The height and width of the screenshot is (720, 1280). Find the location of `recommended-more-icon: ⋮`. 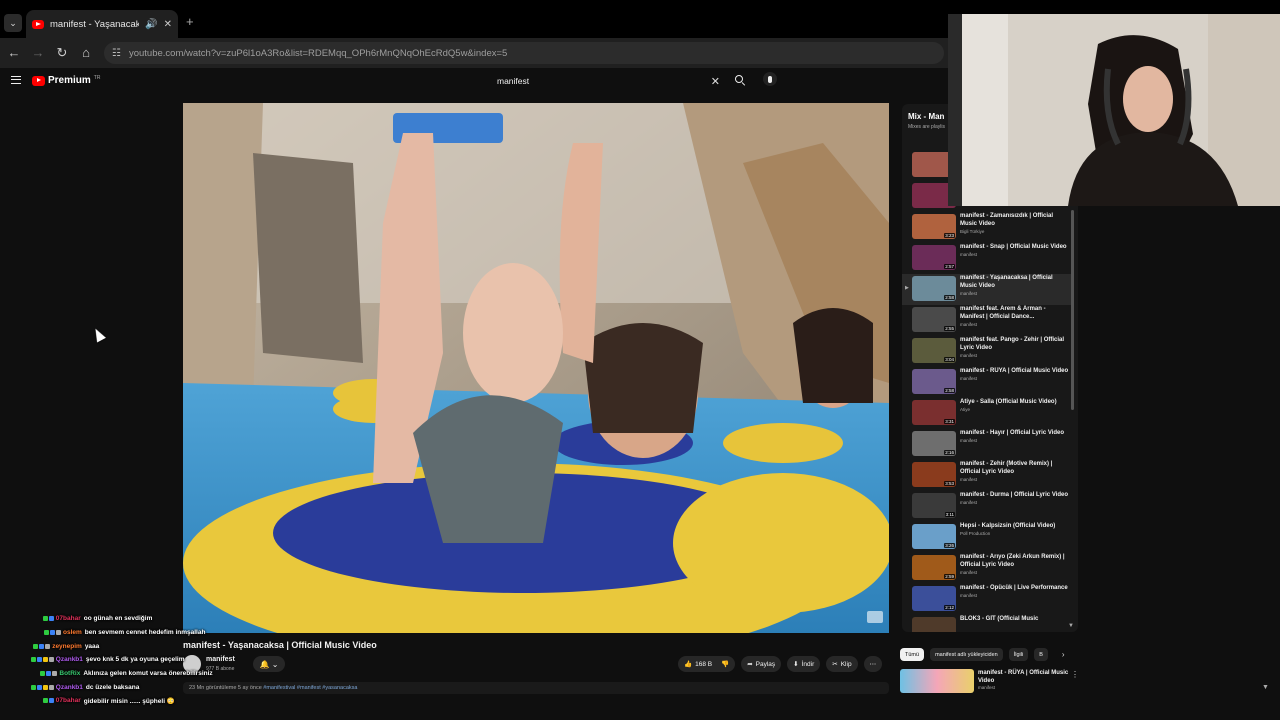

recommended-more-icon: ⋮ is located at coordinates (1075, 674).